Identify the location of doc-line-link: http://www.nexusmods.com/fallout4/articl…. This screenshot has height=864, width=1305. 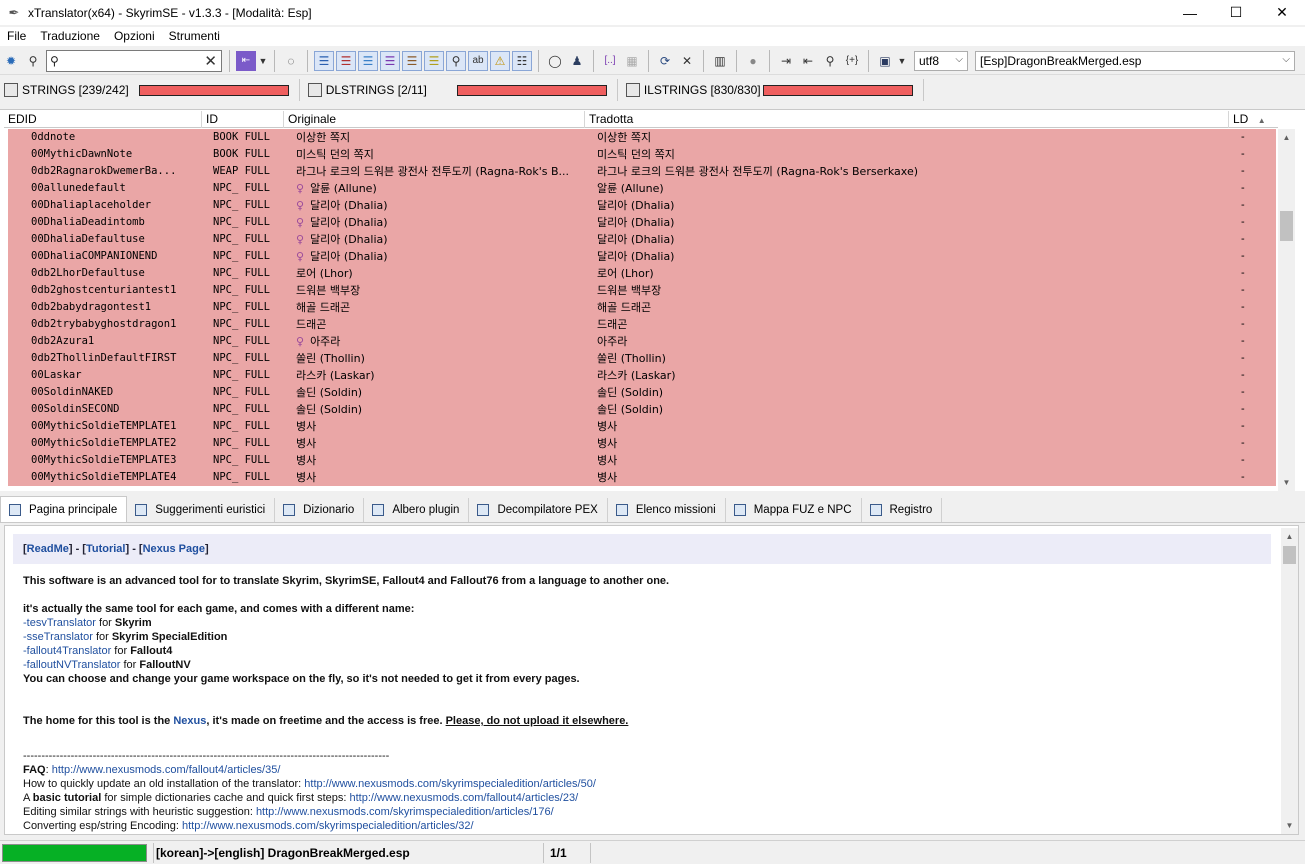
(464, 798).